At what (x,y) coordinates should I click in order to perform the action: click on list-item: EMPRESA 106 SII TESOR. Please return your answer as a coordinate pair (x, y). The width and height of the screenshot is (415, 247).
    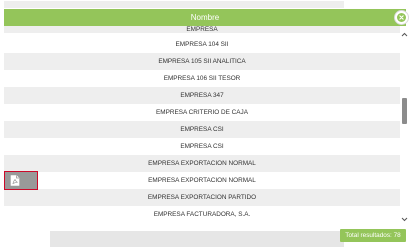
    Looking at the image, I should click on (202, 78).